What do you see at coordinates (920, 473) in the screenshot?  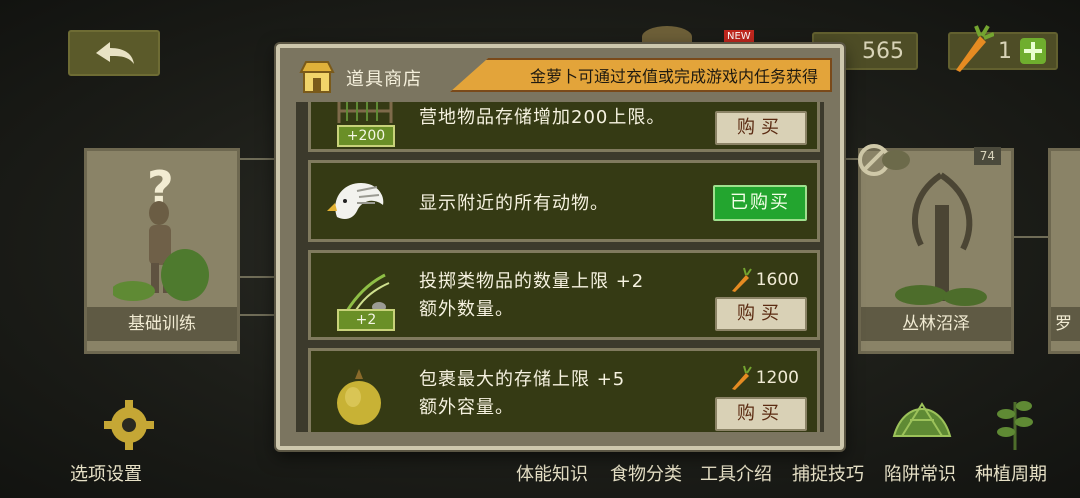 I see `nav-traps: 陷阱常识` at bounding box center [920, 473].